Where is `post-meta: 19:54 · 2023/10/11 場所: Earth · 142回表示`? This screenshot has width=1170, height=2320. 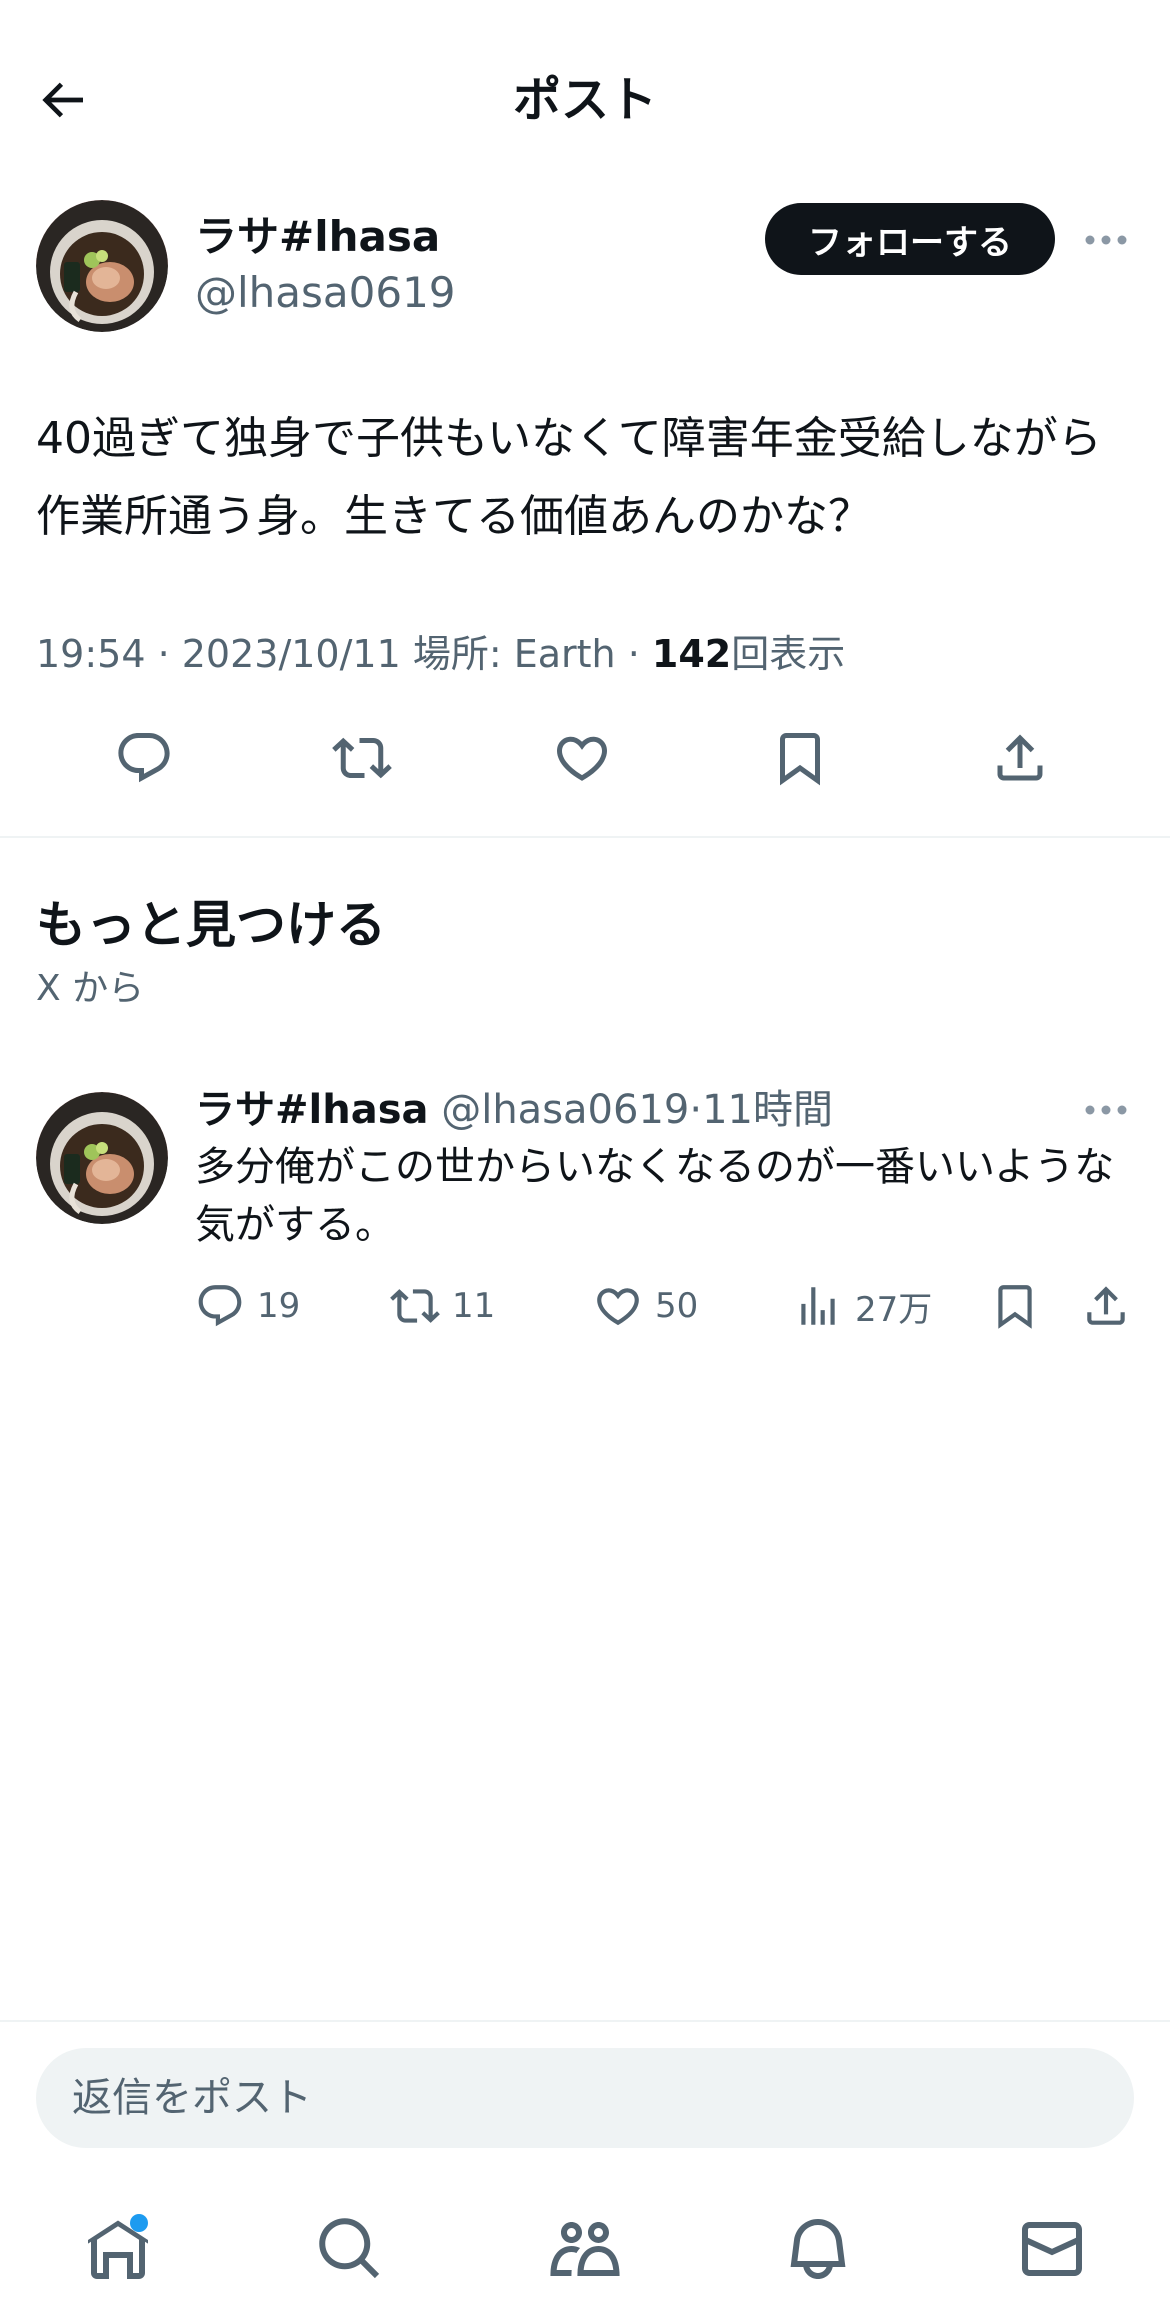 post-meta: 19:54 · 2023/10/11 場所: Earth · 142回表示 is located at coordinates (440, 654).